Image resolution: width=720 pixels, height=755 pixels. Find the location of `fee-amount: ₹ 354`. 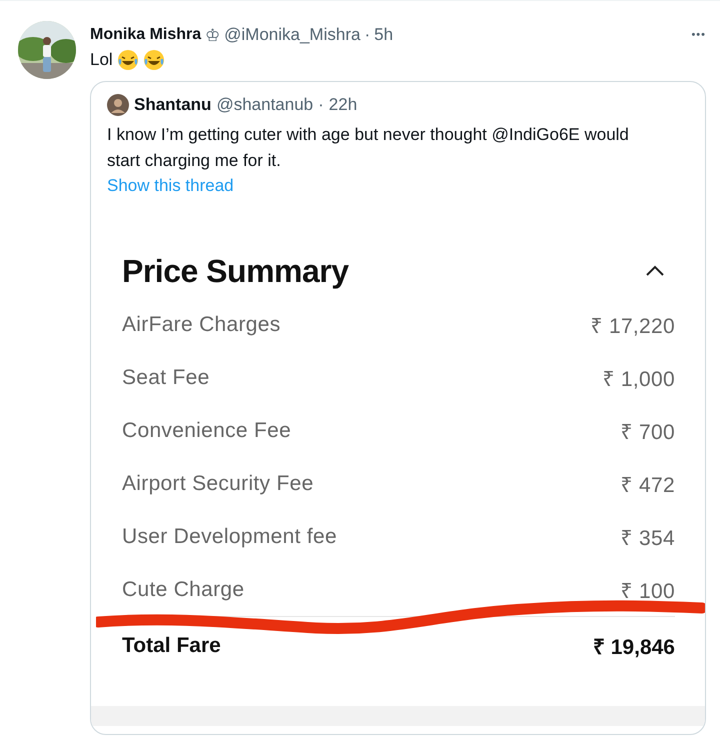

fee-amount: ₹ 354 is located at coordinates (647, 538).